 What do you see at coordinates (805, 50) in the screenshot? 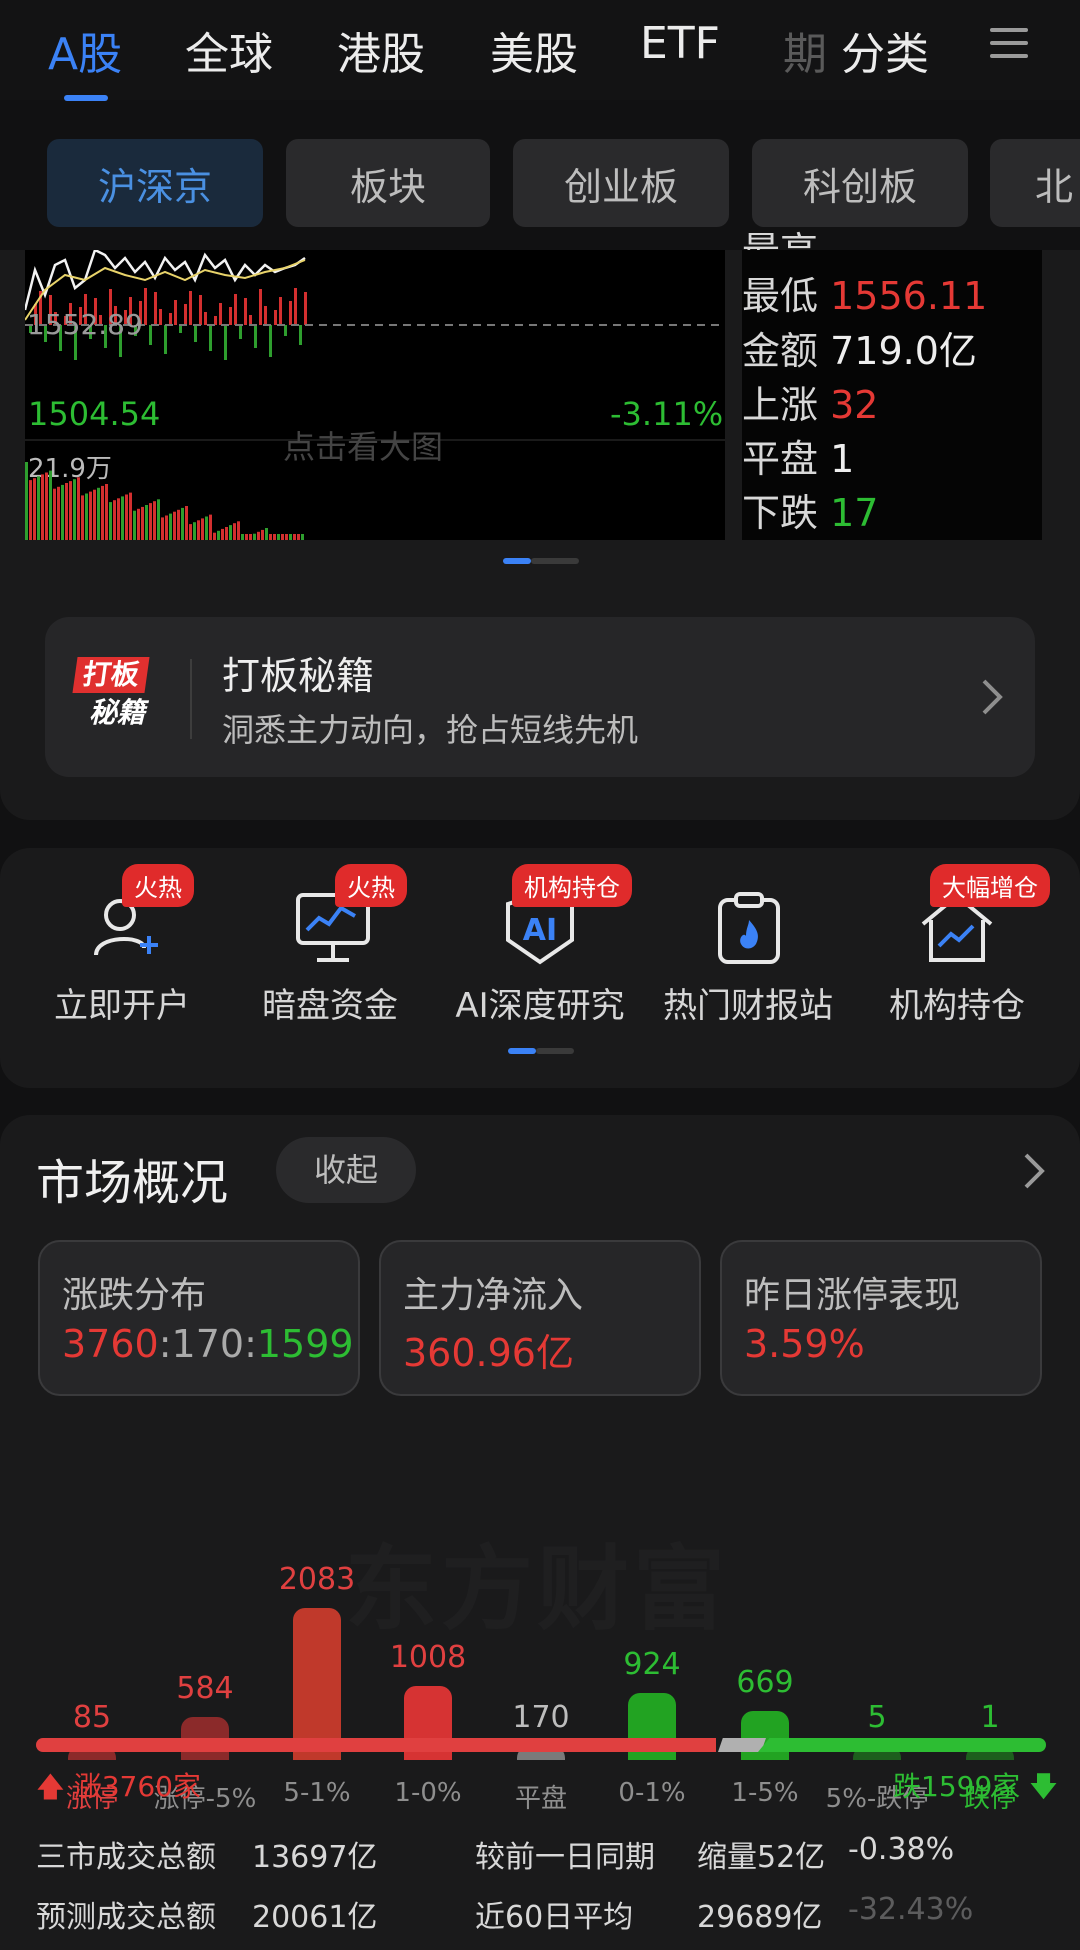
I see `tab-futures: 期` at bounding box center [805, 50].